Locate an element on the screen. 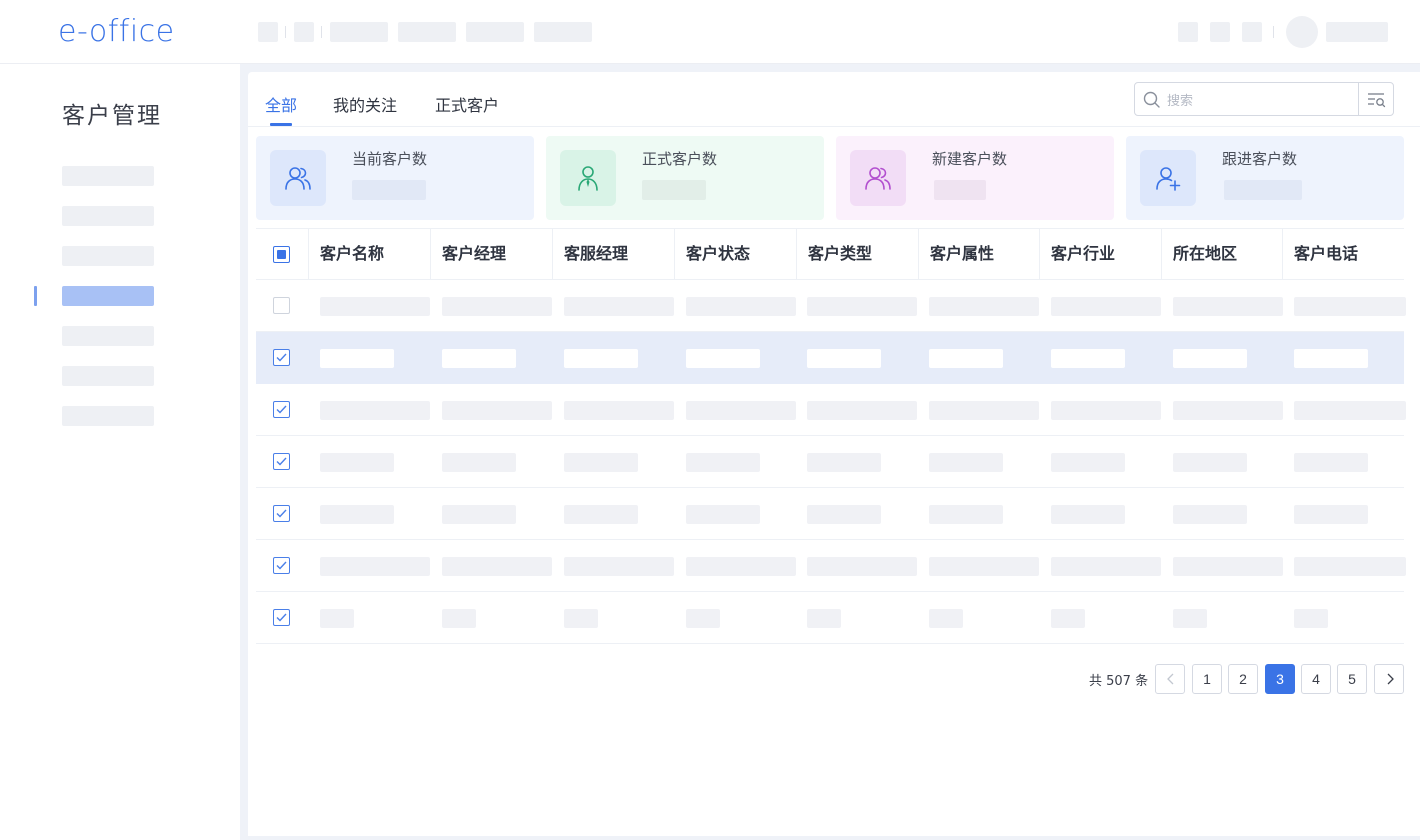 The image size is (1420, 840). column-header-service-manager: 客服经理 is located at coordinates (590, 254).